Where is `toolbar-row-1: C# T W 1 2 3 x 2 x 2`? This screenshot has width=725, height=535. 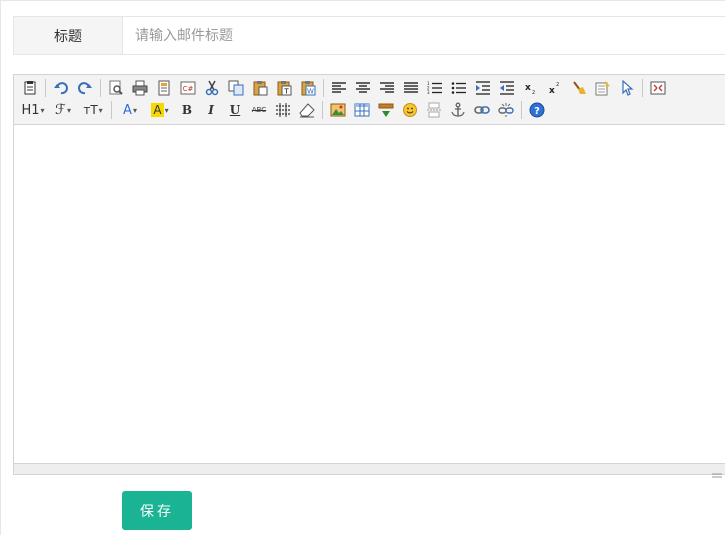
toolbar-row-1: C# T W 1 2 3 x 2 x 2 is located at coordinates (369, 88).